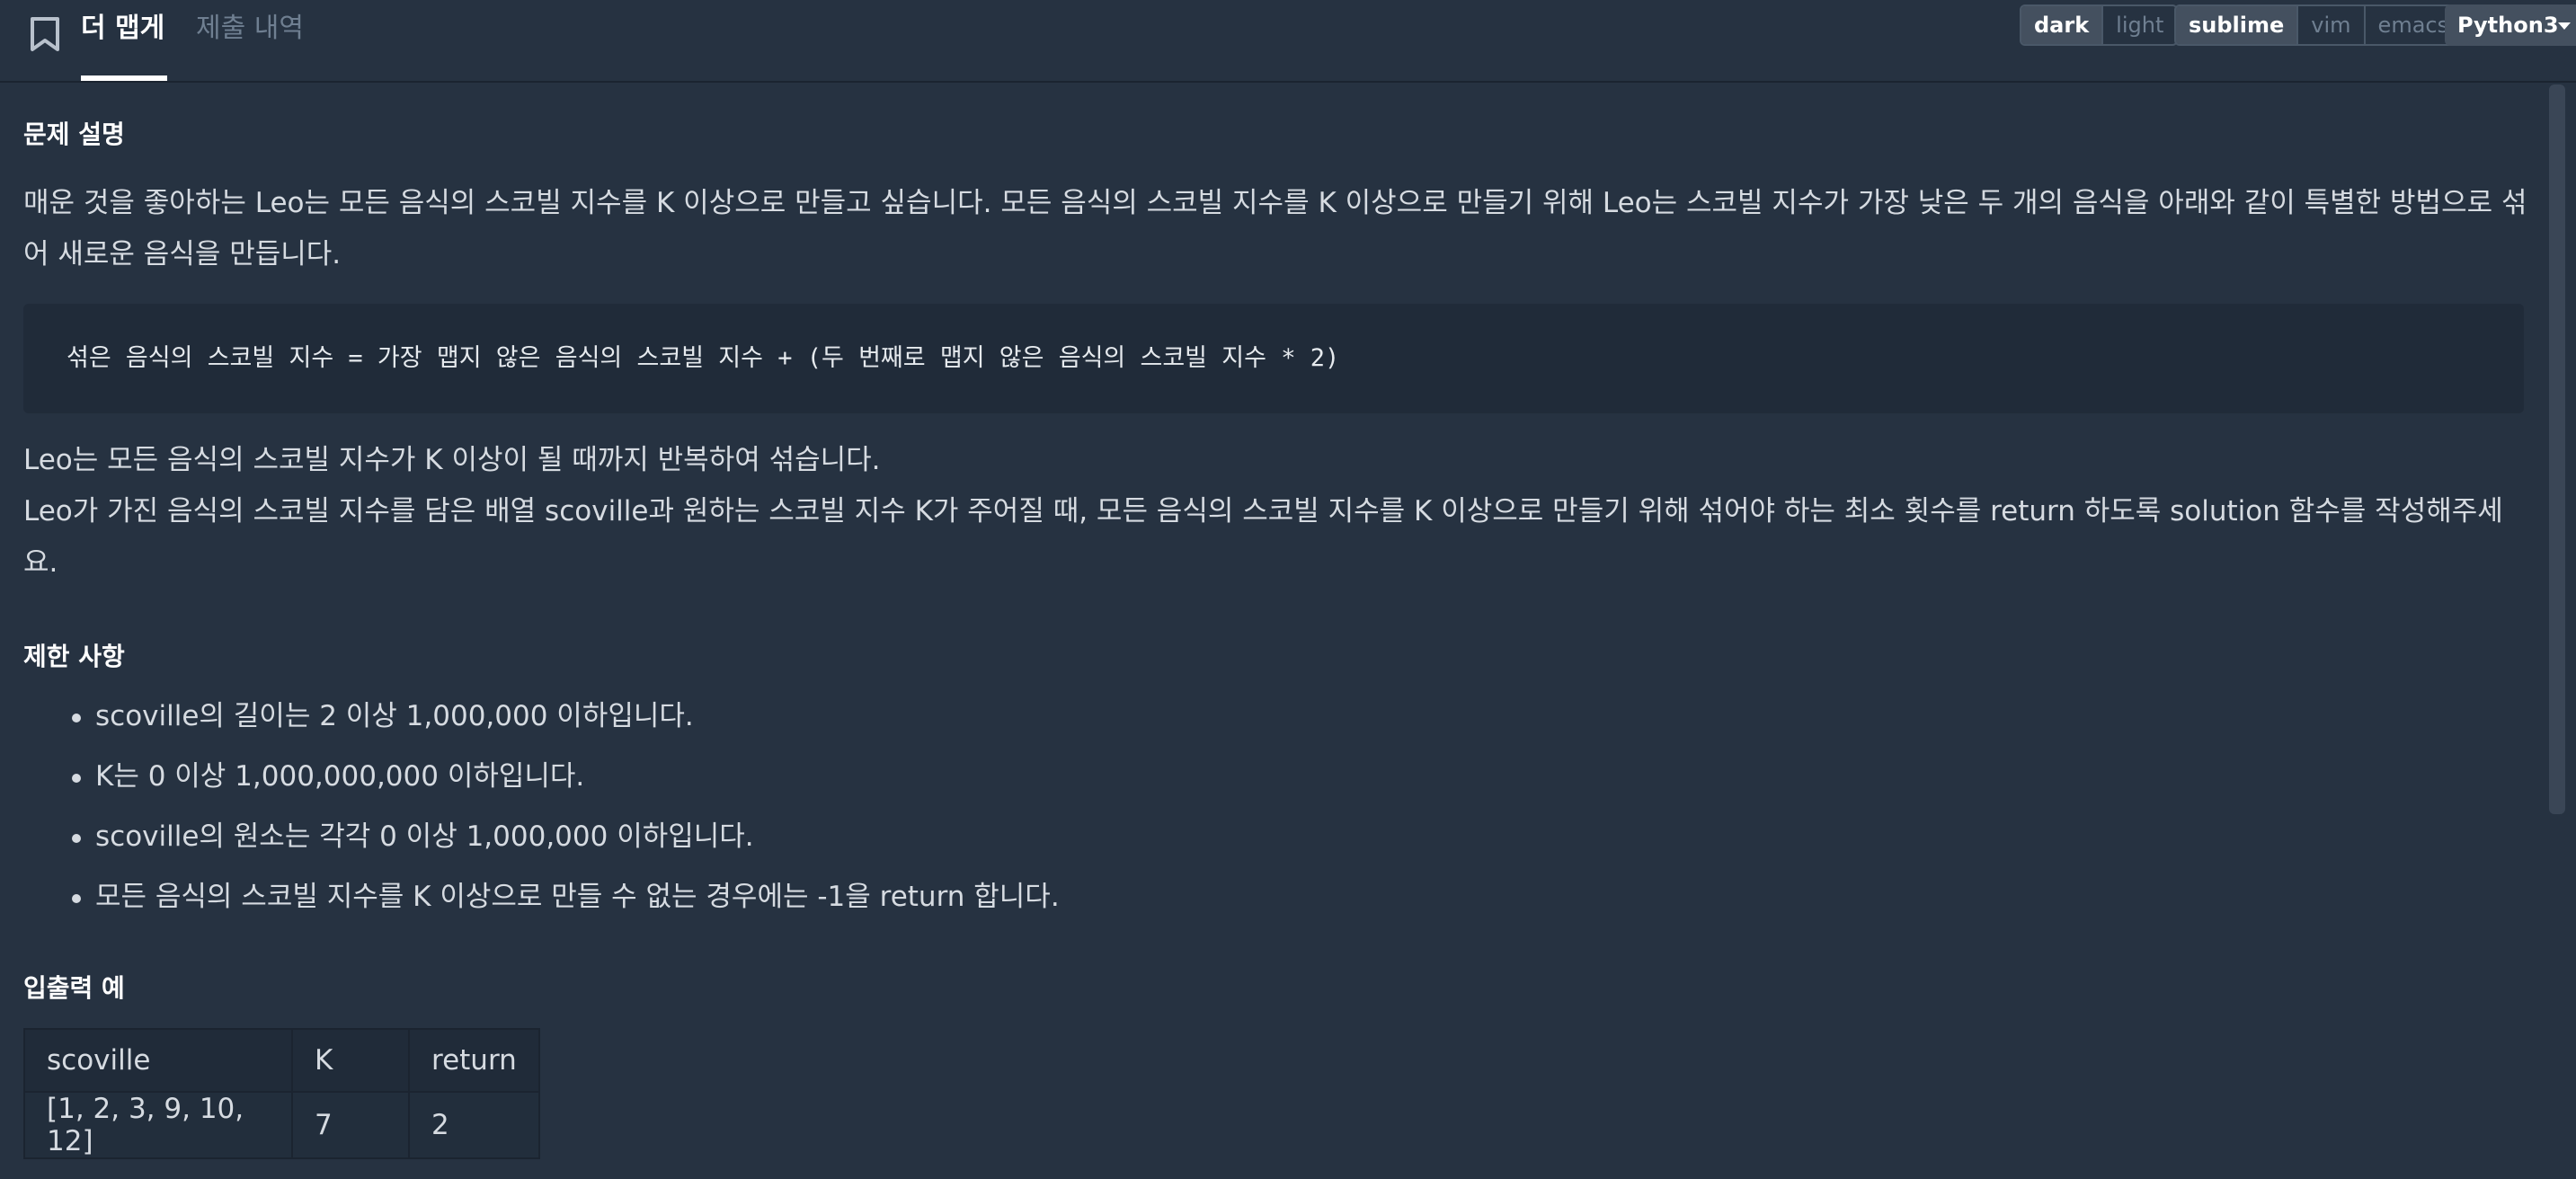 Image resolution: width=2576 pixels, height=1179 pixels. What do you see at coordinates (2236, 25) in the screenshot?
I see `keymap-sublime-button: sublime` at bounding box center [2236, 25].